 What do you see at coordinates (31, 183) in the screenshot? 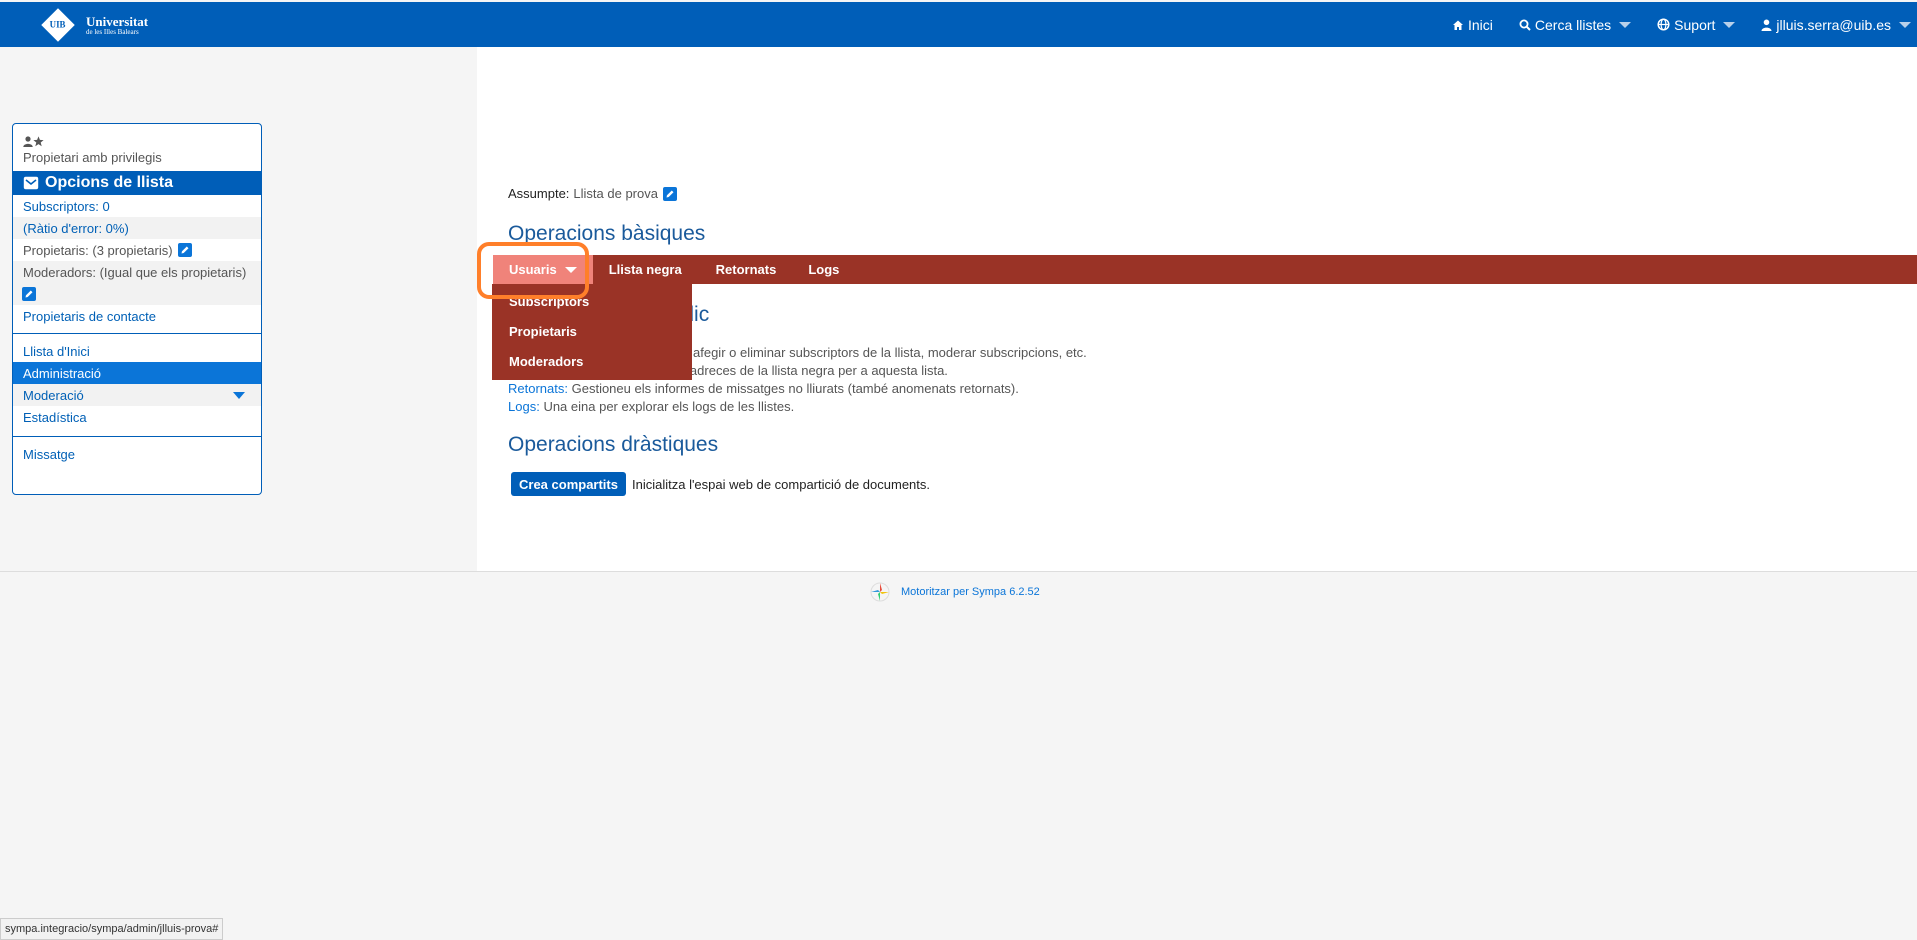
I see `envelope-icon` at bounding box center [31, 183].